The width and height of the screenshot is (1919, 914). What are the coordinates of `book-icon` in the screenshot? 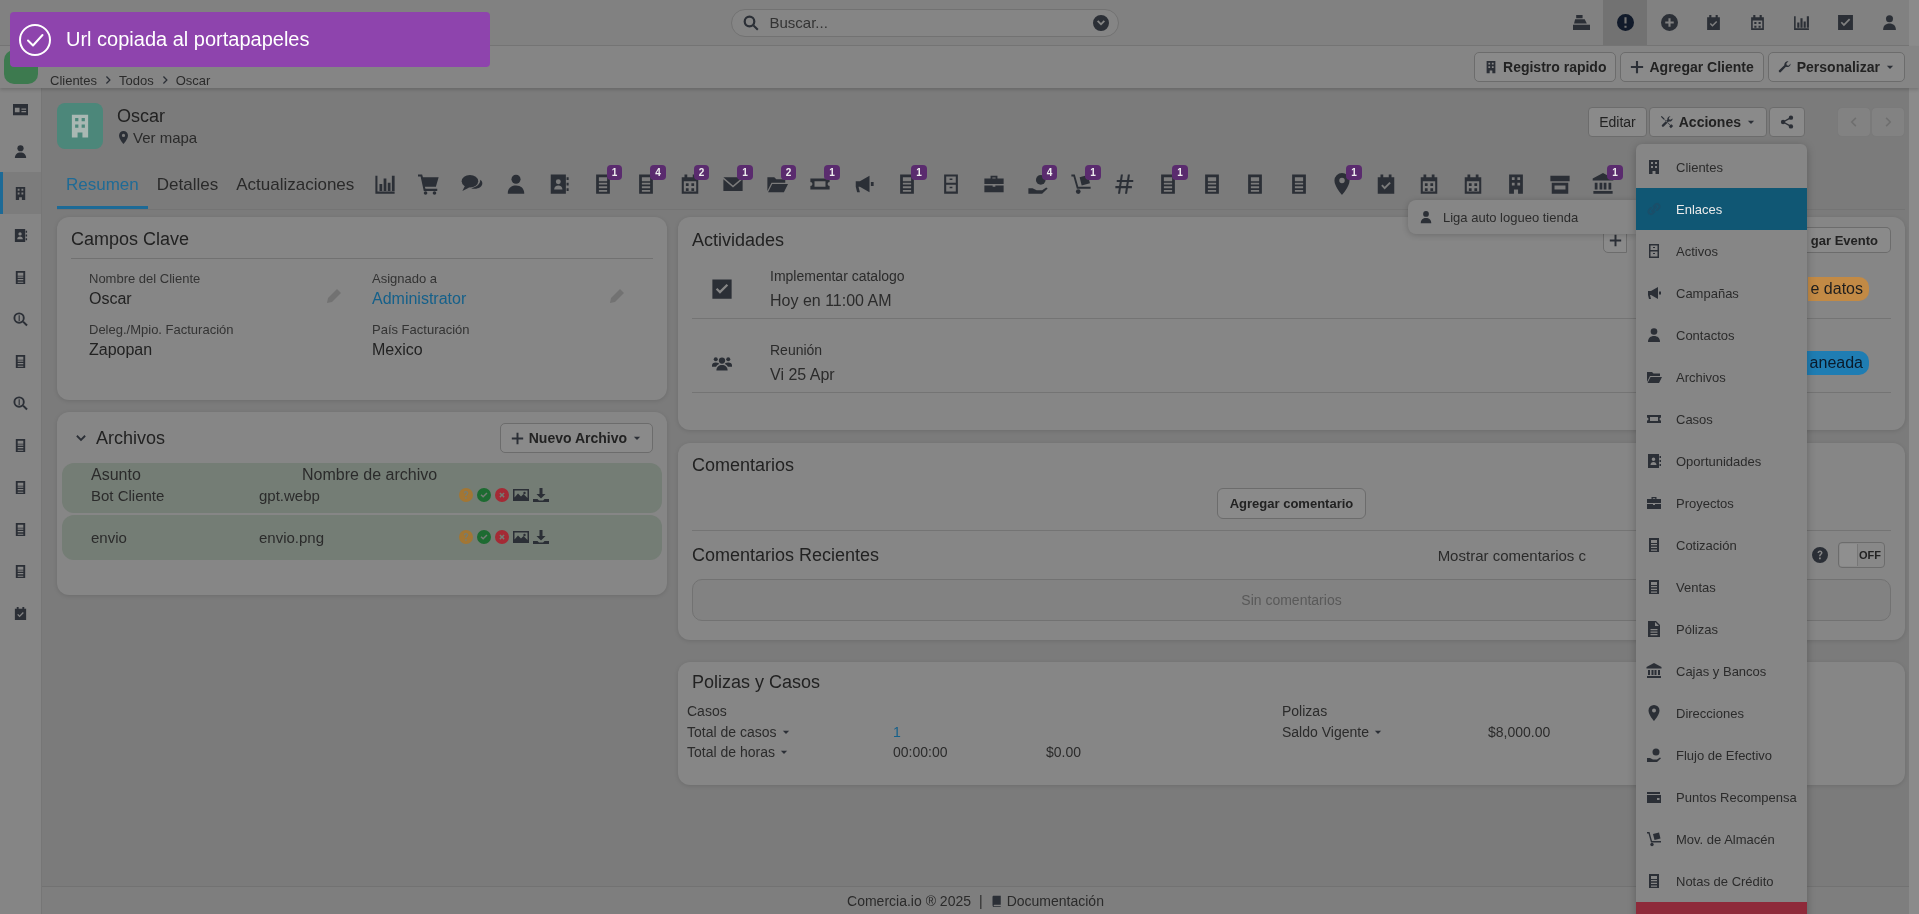 It's located at (996, 900).